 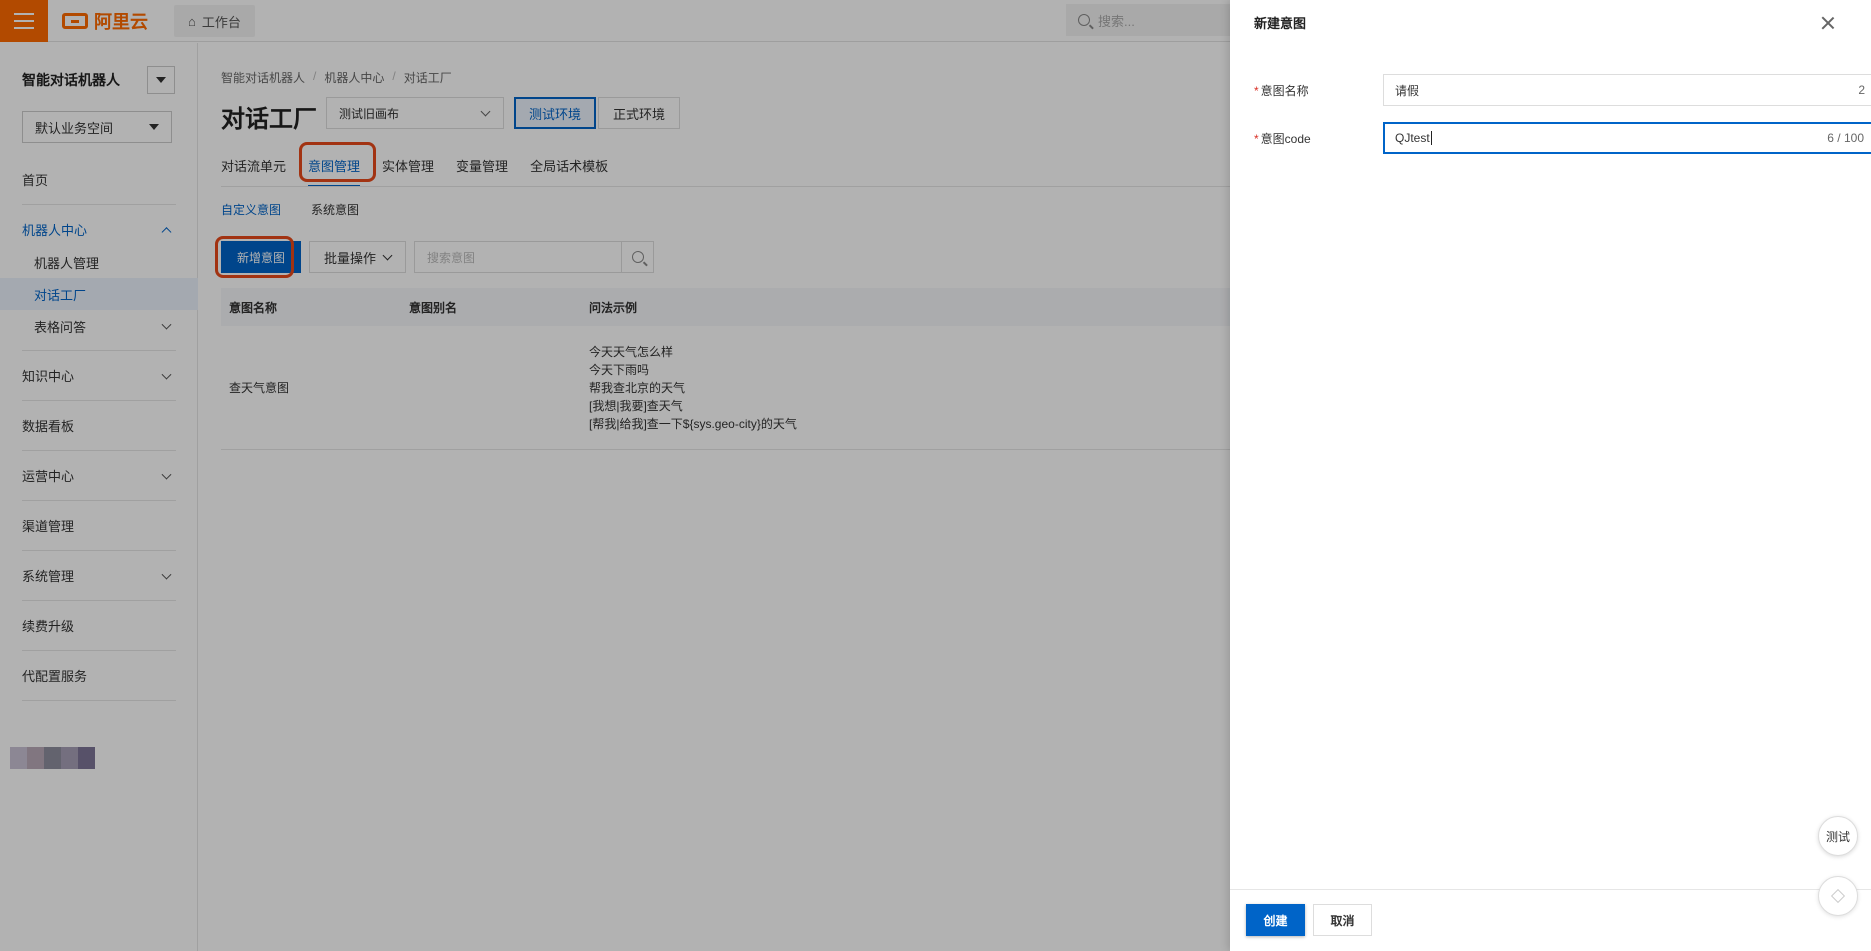 I want to click on intent-name-label: * 意图名称, so click(x=1304, y=90).